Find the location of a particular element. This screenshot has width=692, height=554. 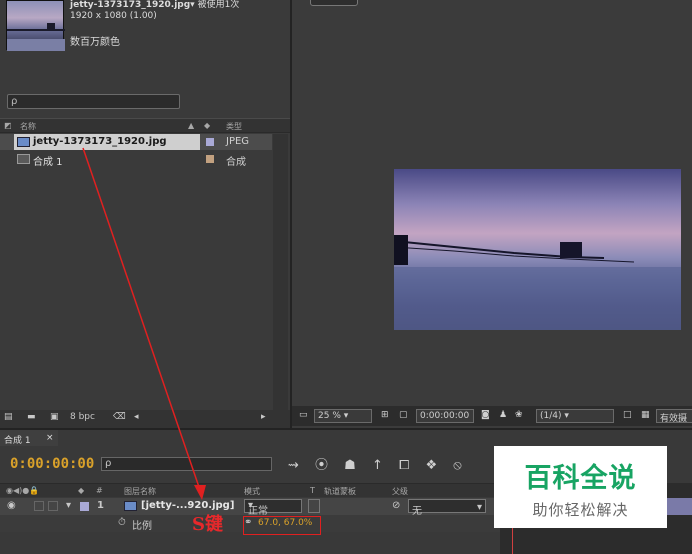

annotation-highlight-box is located at coordinates (282, 525).